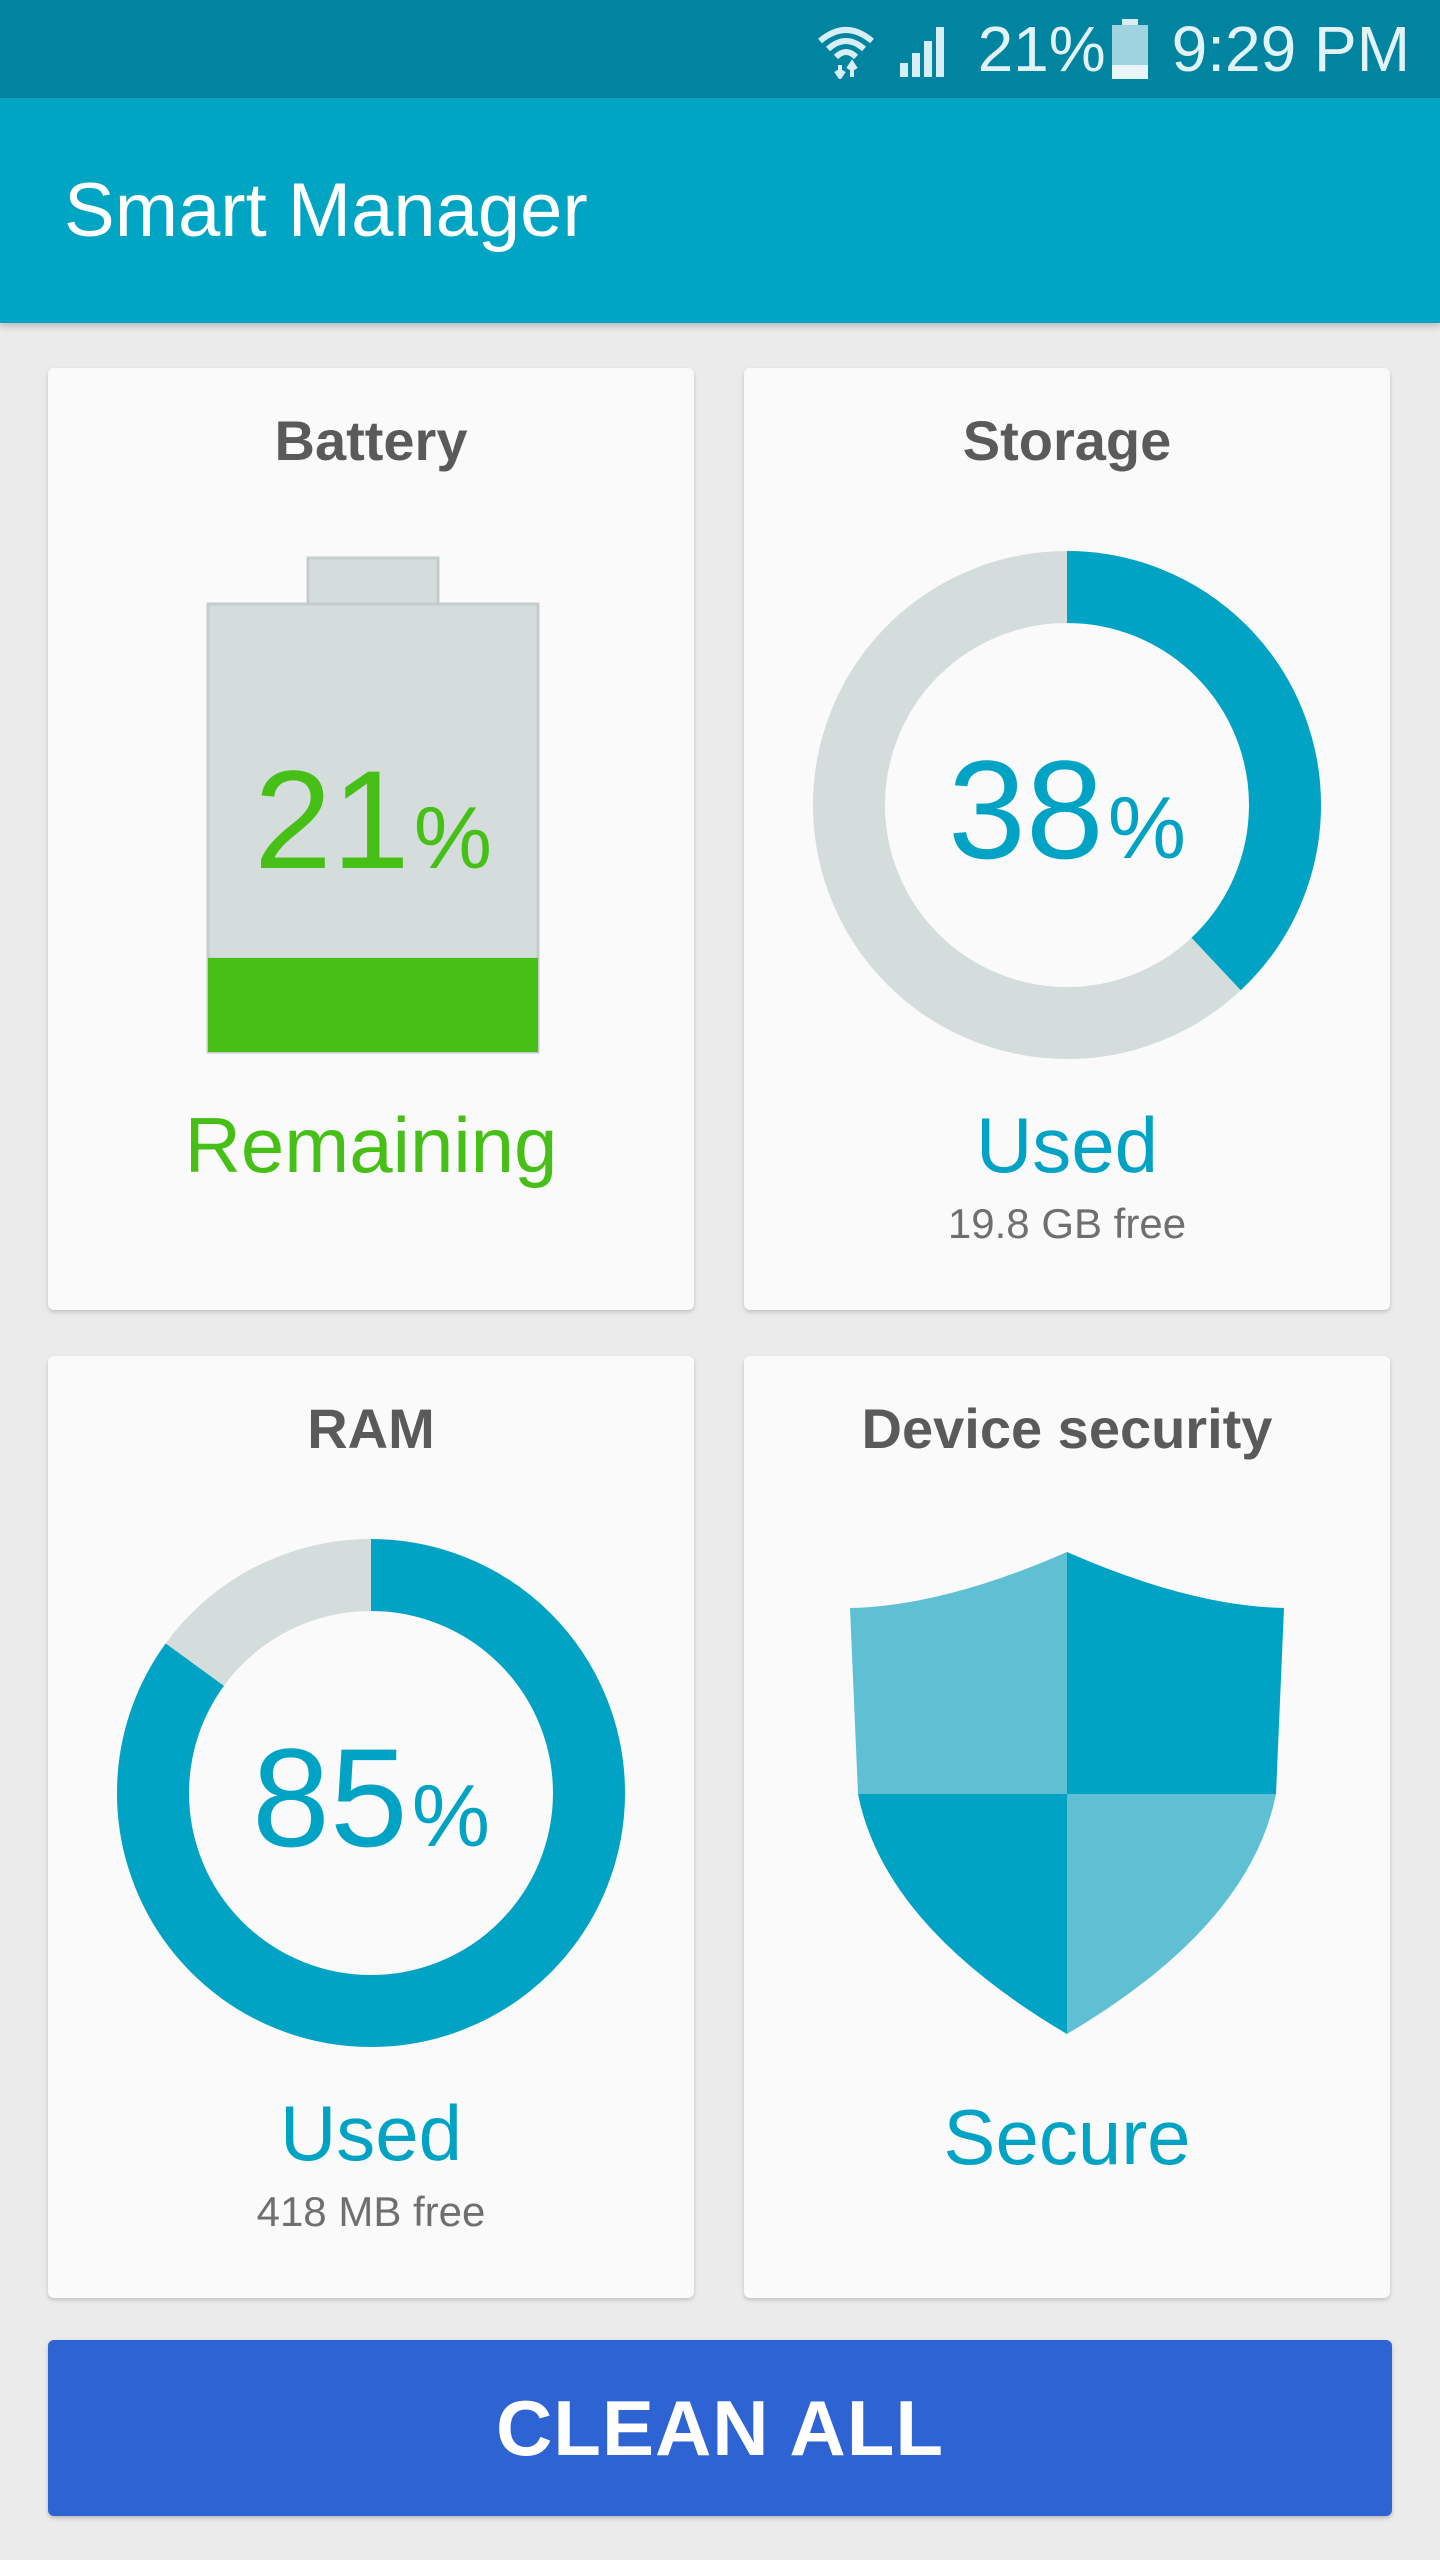 This screenshot has width=1440, height=2560. Describe the element at coordinates (962, 1914) in the screenshot. I see `shield-quadrant-bottom-left` at that location.